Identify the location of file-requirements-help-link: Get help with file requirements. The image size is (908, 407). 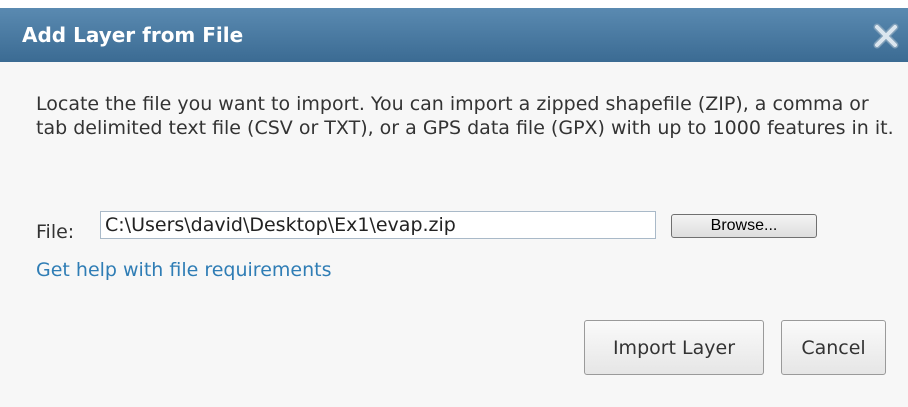
(183, 270).